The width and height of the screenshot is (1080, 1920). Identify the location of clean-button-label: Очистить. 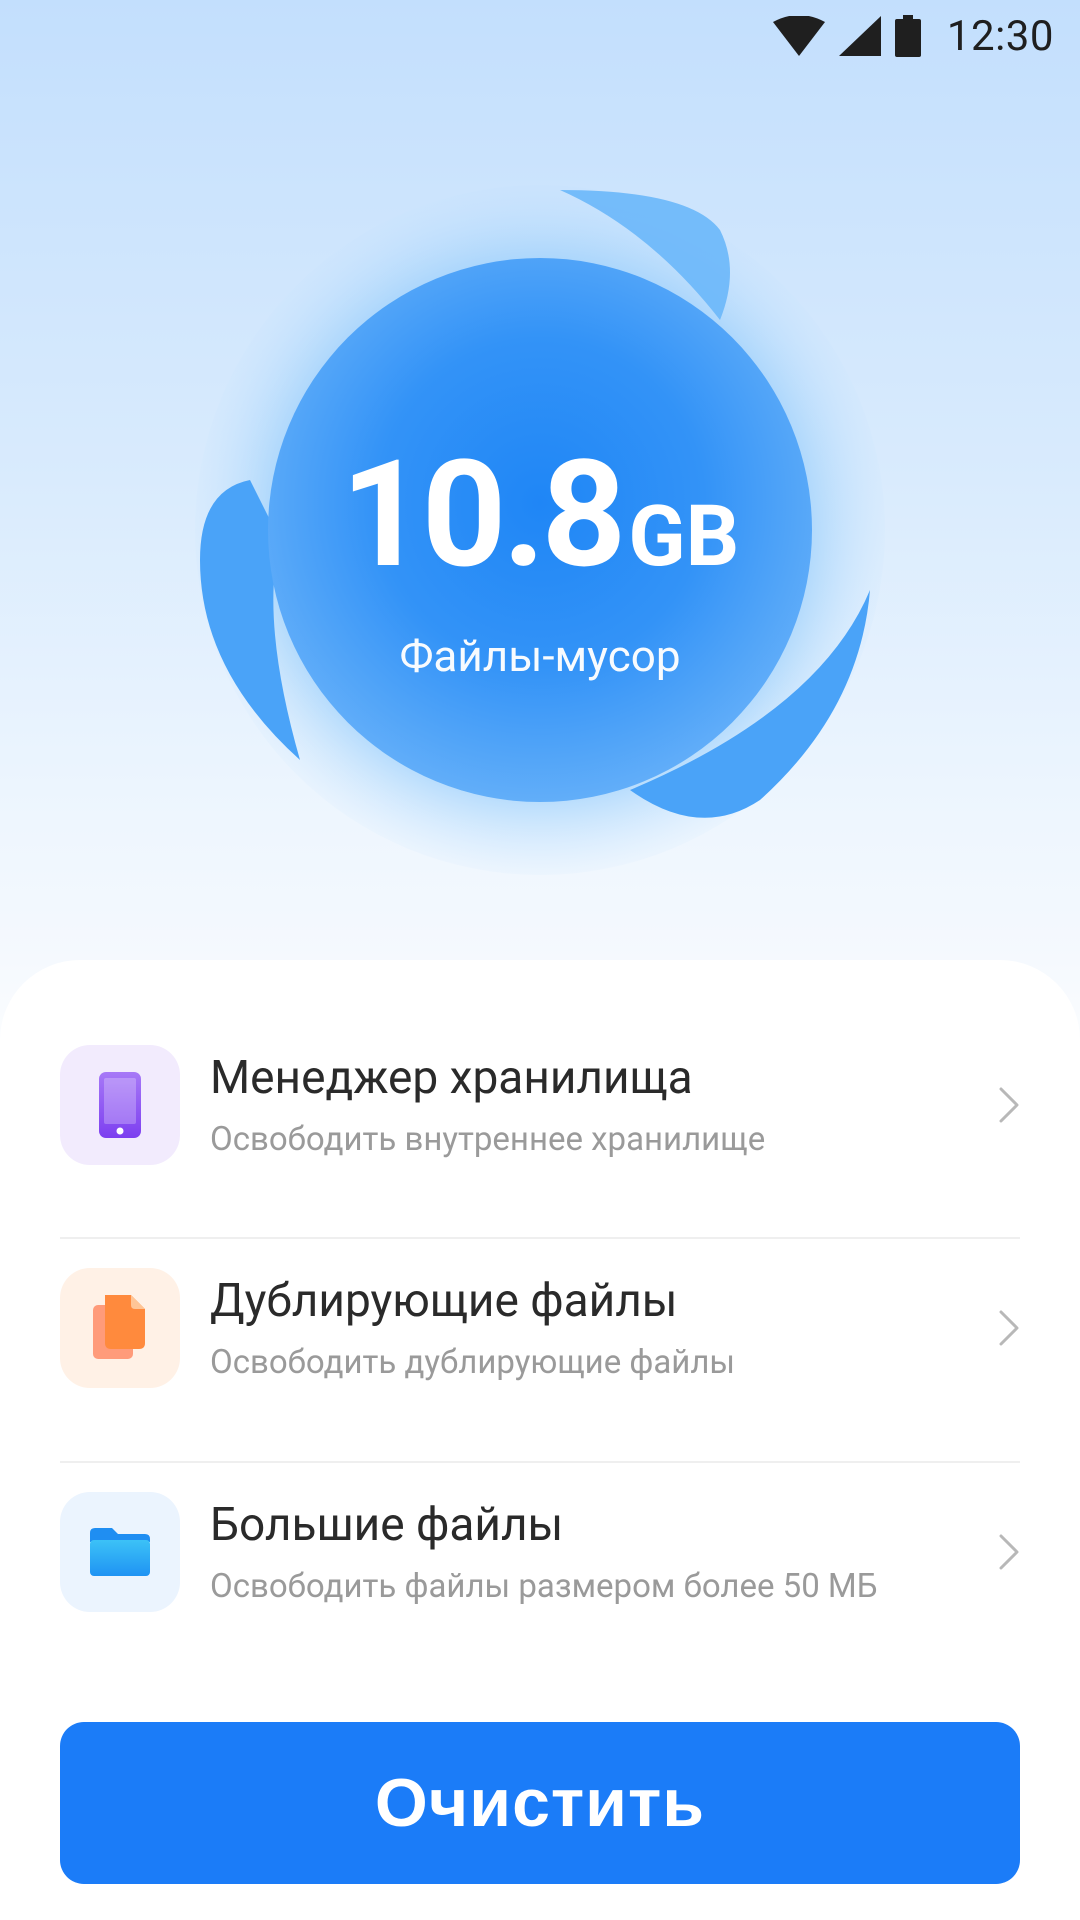
(540, 1803).